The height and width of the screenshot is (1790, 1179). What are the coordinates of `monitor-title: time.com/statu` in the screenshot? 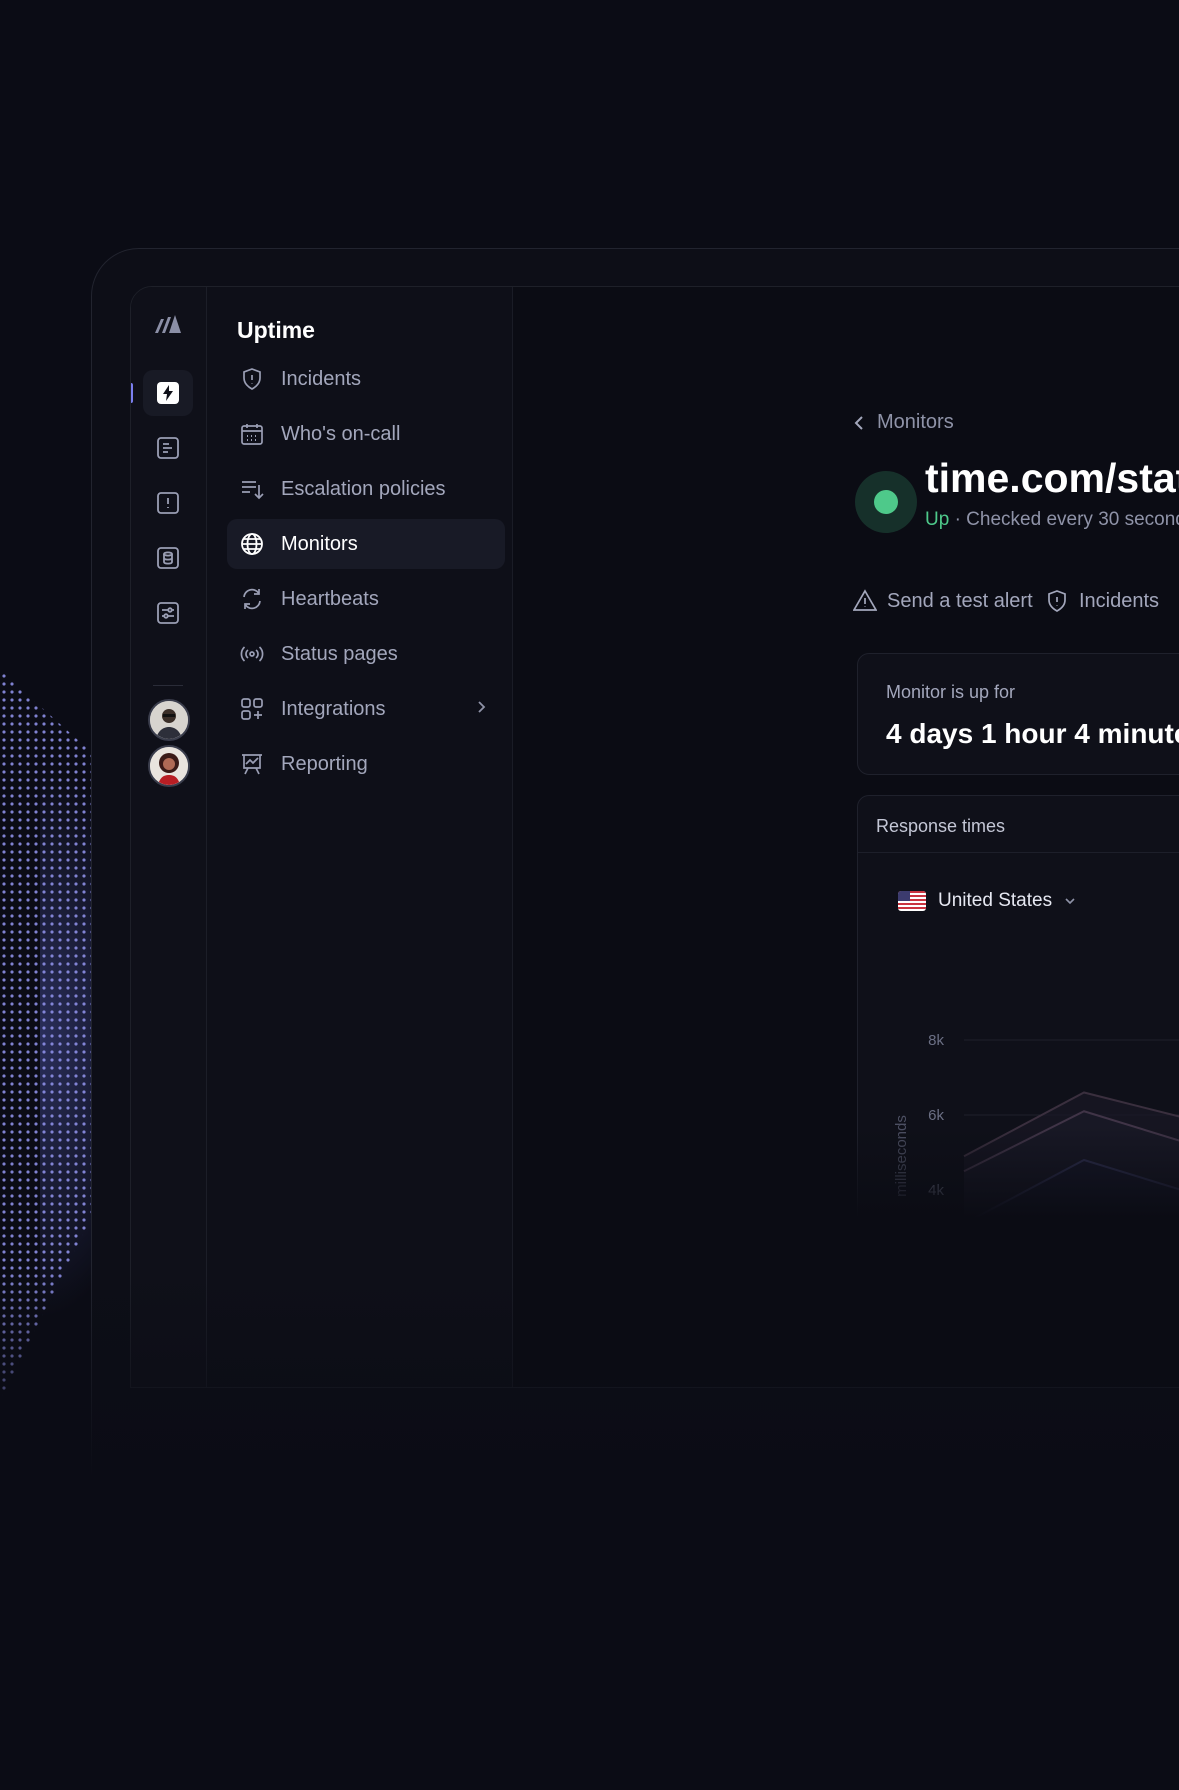 It's located at (1052, 478).